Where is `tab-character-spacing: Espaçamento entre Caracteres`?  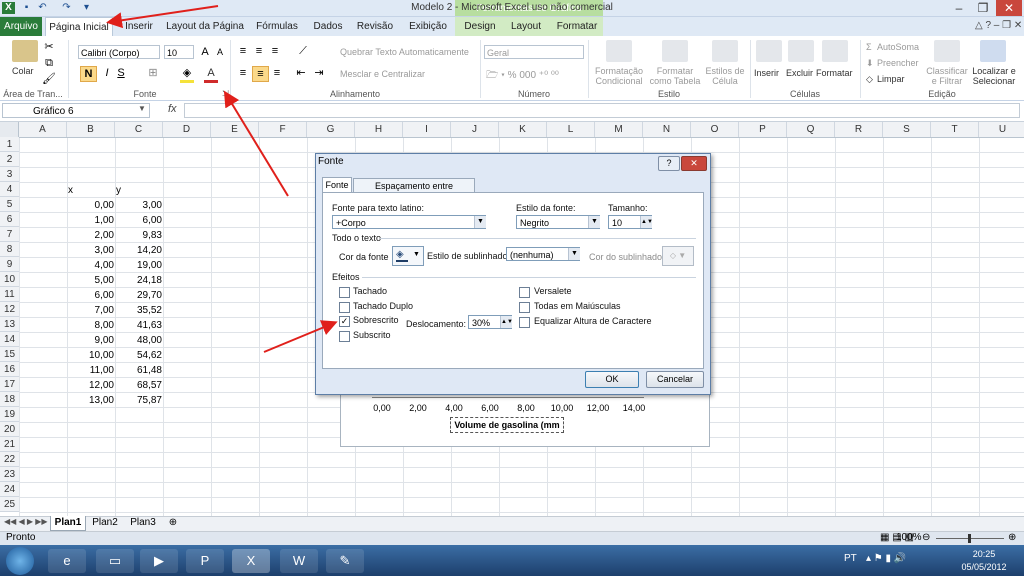 tab-character-spacing: Espaçamento entre Caracteres is located at coordinates (414, 191).